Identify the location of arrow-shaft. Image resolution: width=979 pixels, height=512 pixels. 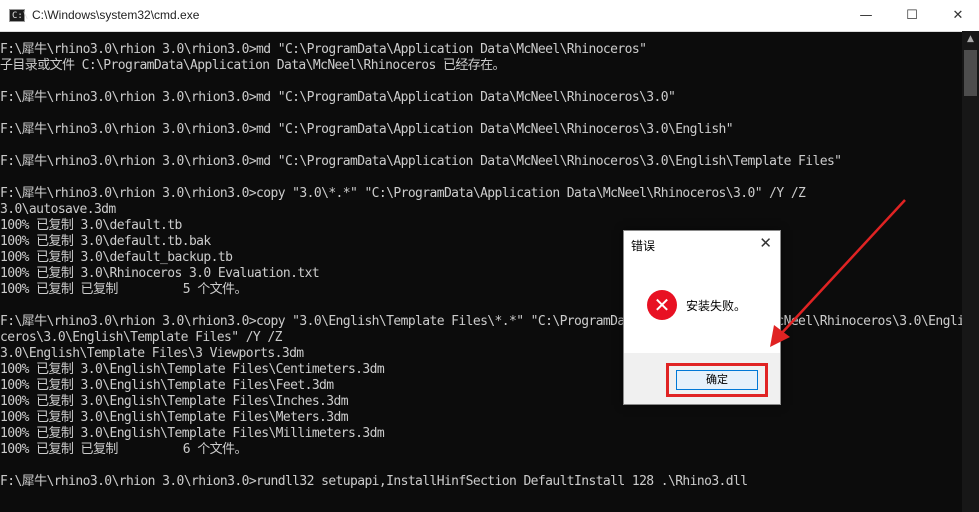
(842, 267).